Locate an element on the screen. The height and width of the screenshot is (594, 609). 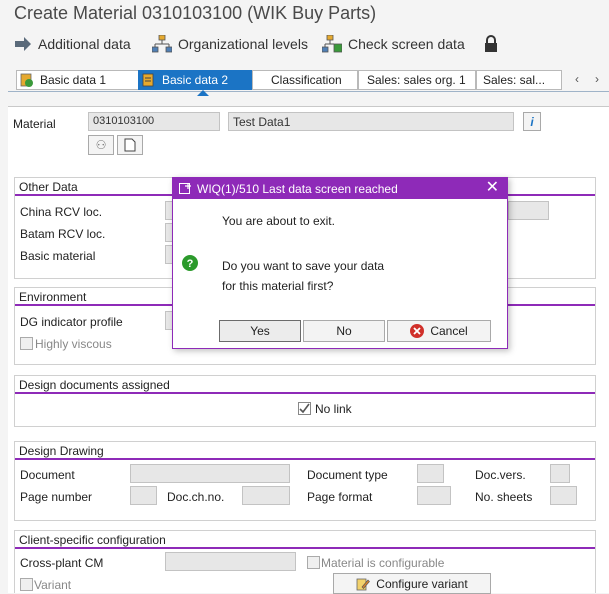
tab-classification: Classification is located at coordinates (305, 80).